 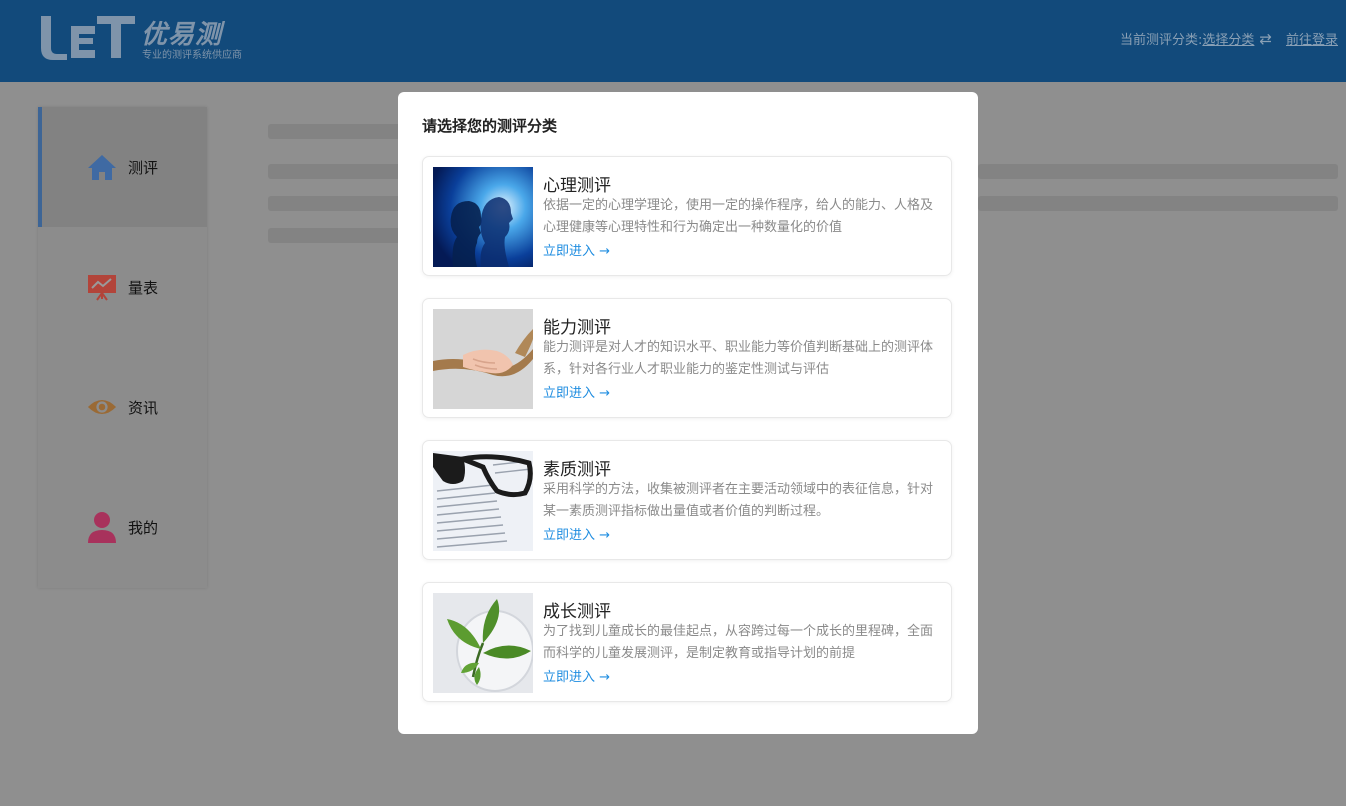 I want to click on sprout-leaves-image, so click(x=483, y=643).